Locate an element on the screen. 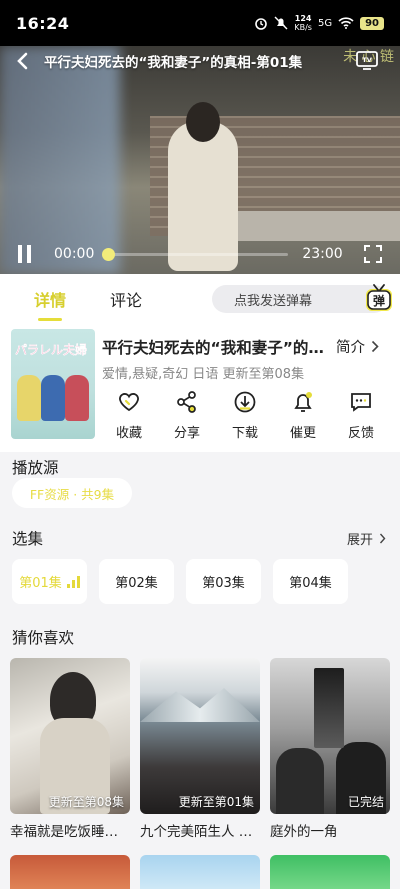 This screenshot has height=889, width=400. episode-list: 第01集 第02集 第03集 第04集 is located at coordinates (206, 581).